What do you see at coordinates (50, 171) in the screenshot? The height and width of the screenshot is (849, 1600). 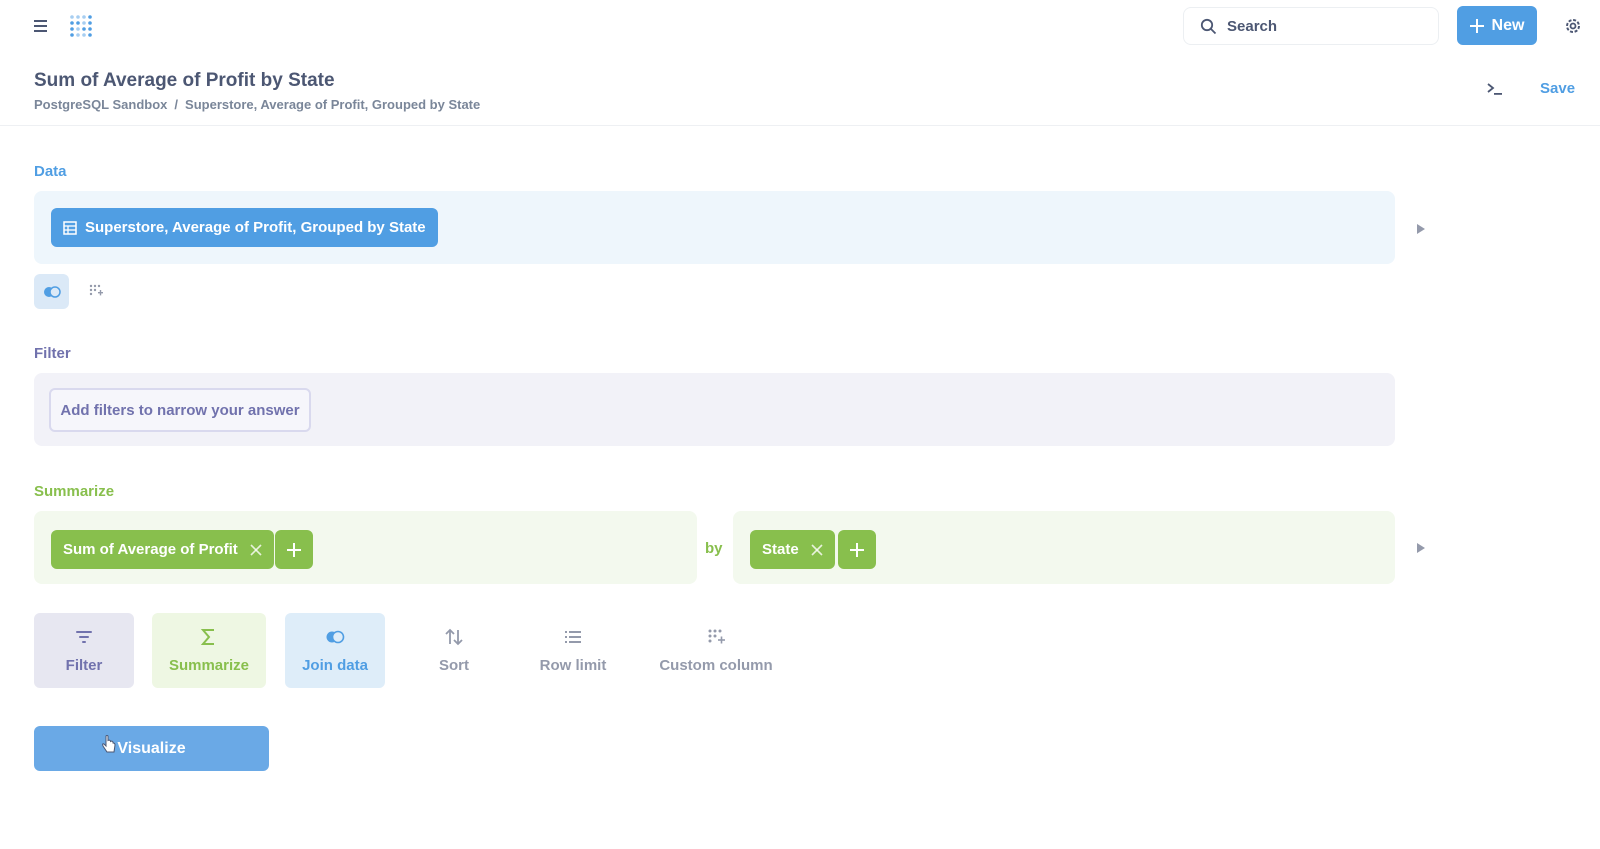 I see `data-section-label: Data` at bounding box center [50, 171].